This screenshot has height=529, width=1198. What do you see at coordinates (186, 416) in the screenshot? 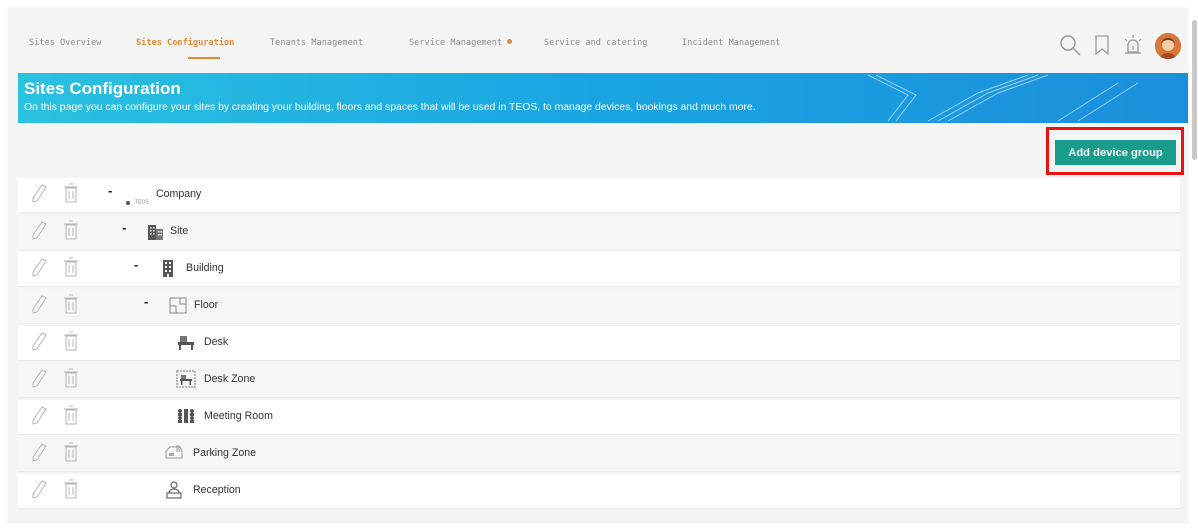
I see `meeting-room-icon` at bounding box center [186, 416].